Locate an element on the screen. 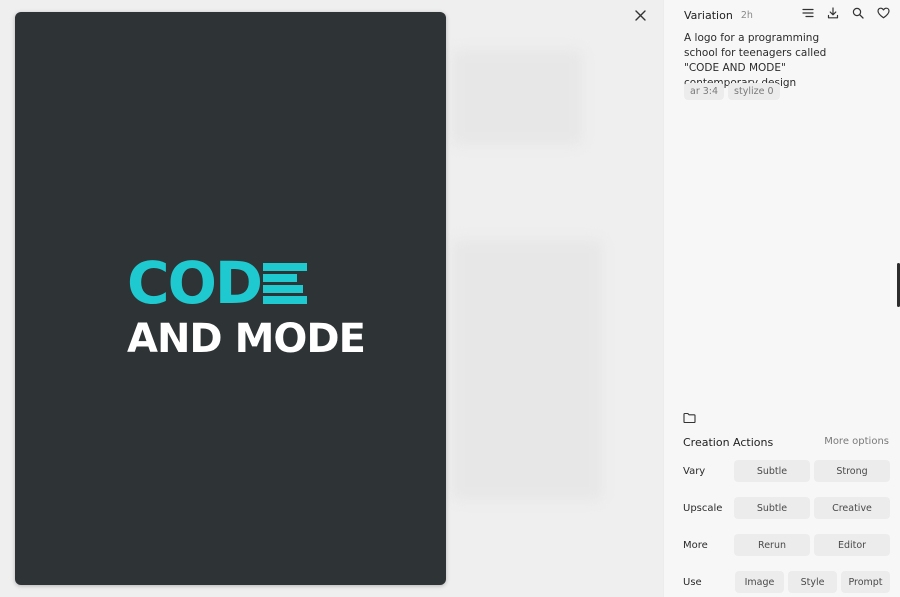 This screenshot has height=597, width=900. like-button is located at coordinates (883, 13).